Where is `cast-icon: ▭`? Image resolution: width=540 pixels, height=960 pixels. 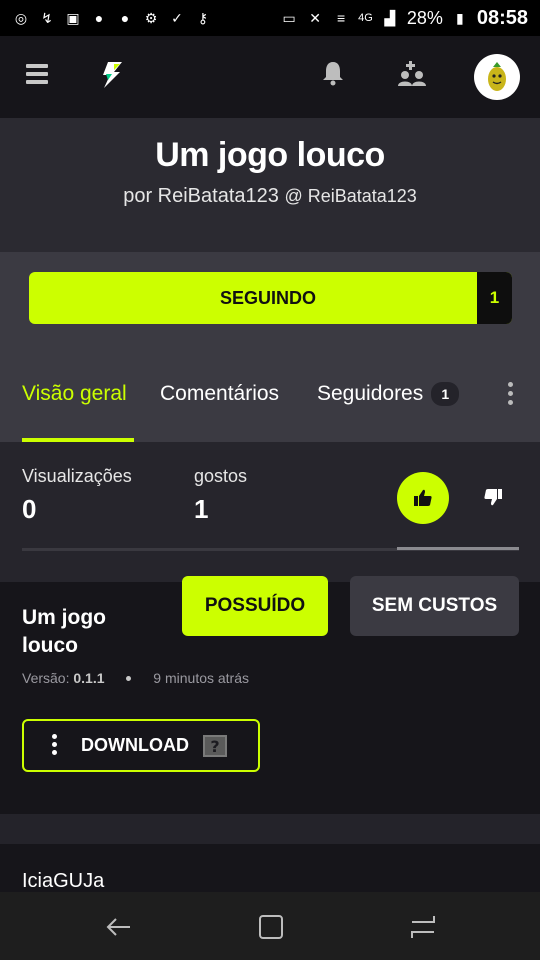
cast-icon: ▭ is located at coordinates (289, 17).